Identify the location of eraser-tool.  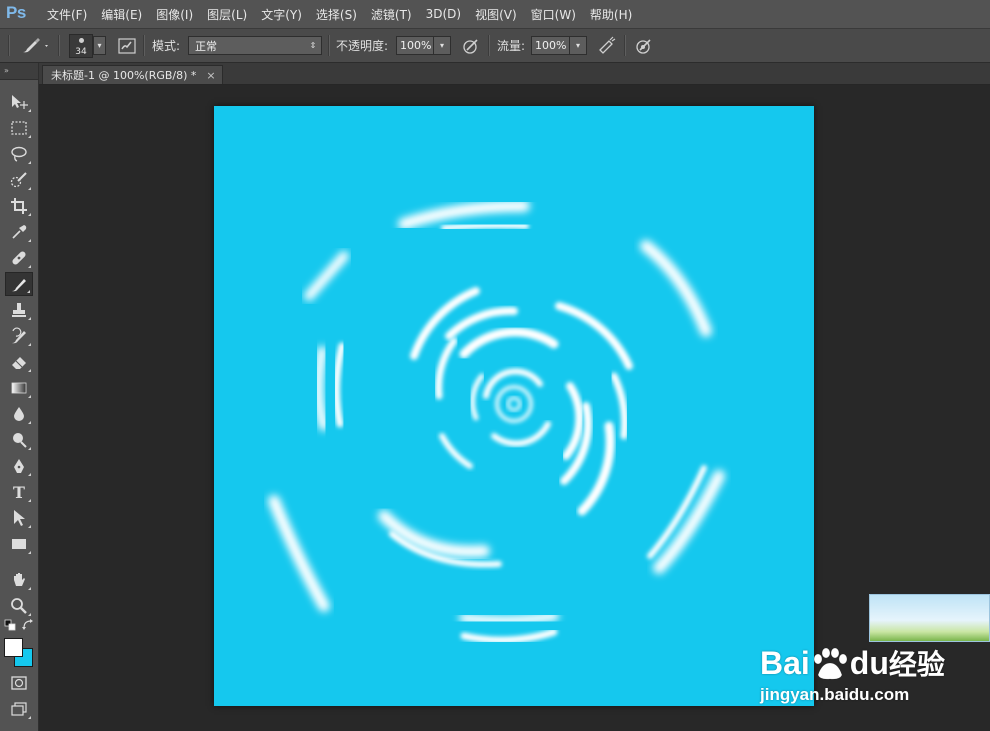
(19, 362).